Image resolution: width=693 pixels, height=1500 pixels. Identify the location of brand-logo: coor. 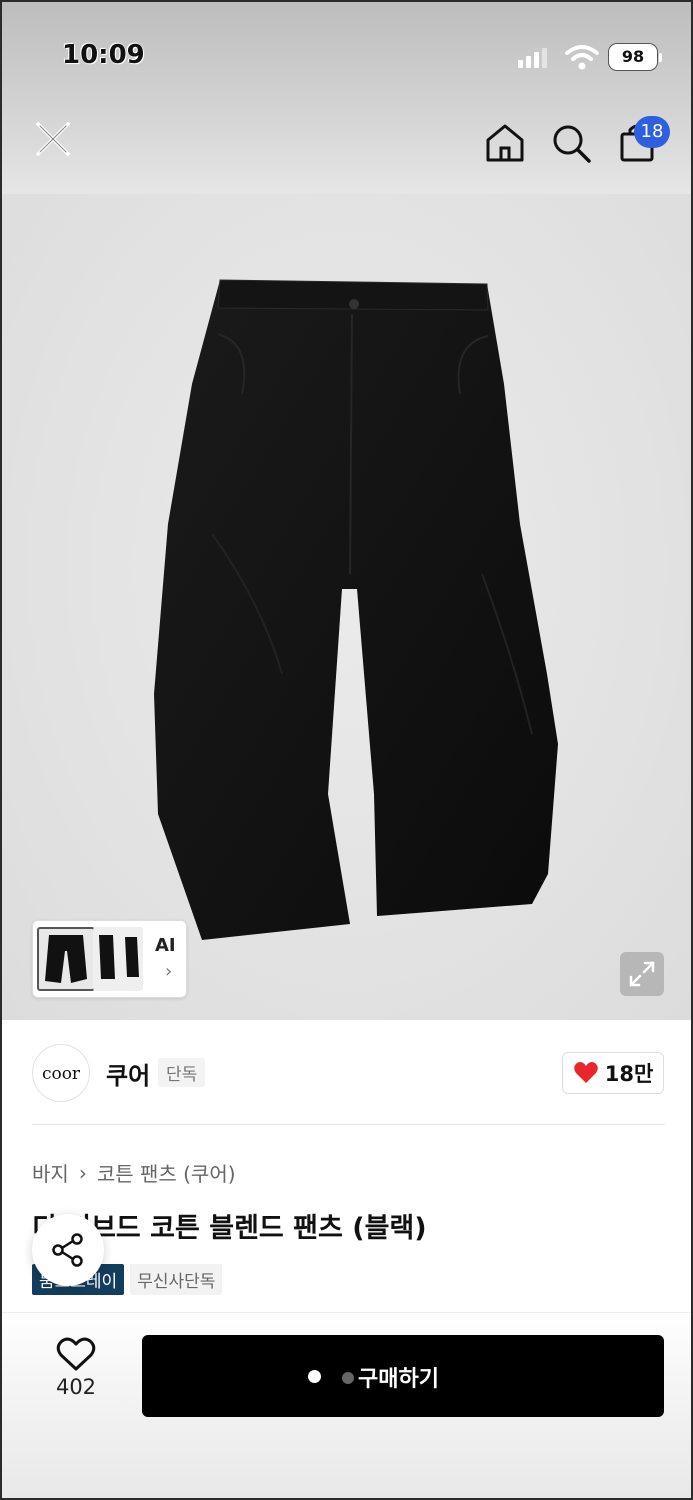
(61, 1073).